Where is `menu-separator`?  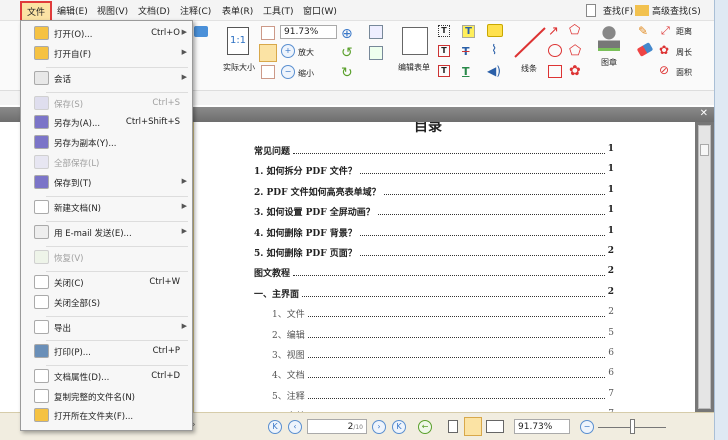 menu-separator is located at coordinates (117, 340).